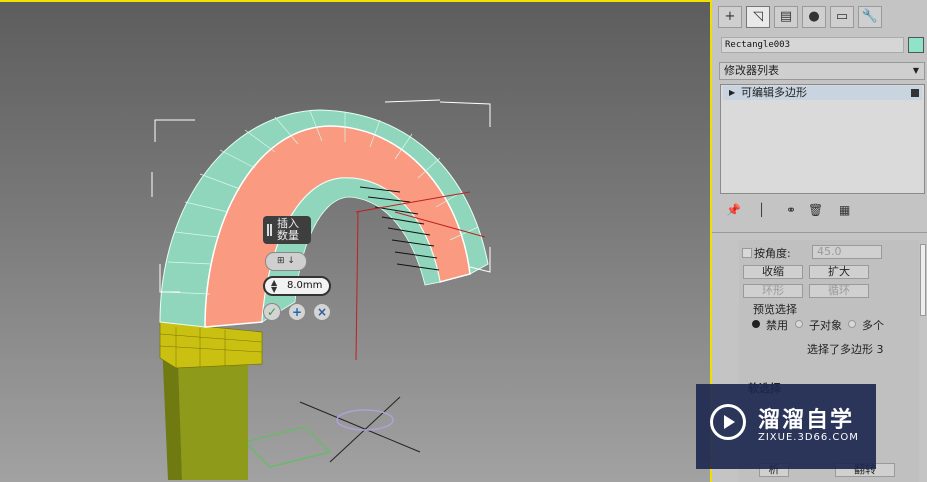  I want to click on by-angle-checkbox, so click(747, 253).